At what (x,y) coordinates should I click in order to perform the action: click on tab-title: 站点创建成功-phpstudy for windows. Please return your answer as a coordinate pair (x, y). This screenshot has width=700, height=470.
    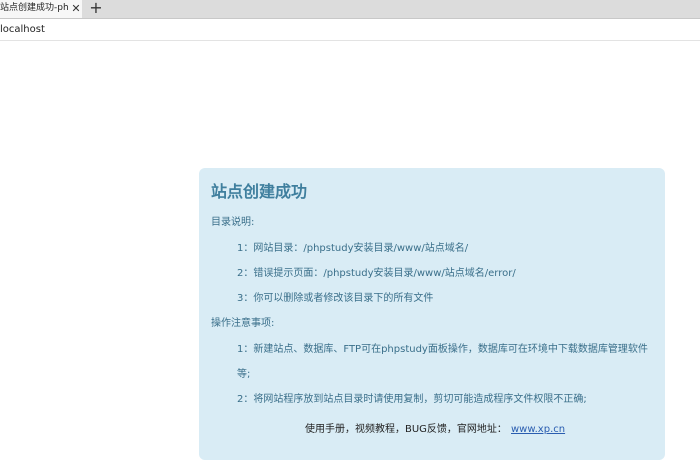
    Looking at the image, I should click on (34, 8).